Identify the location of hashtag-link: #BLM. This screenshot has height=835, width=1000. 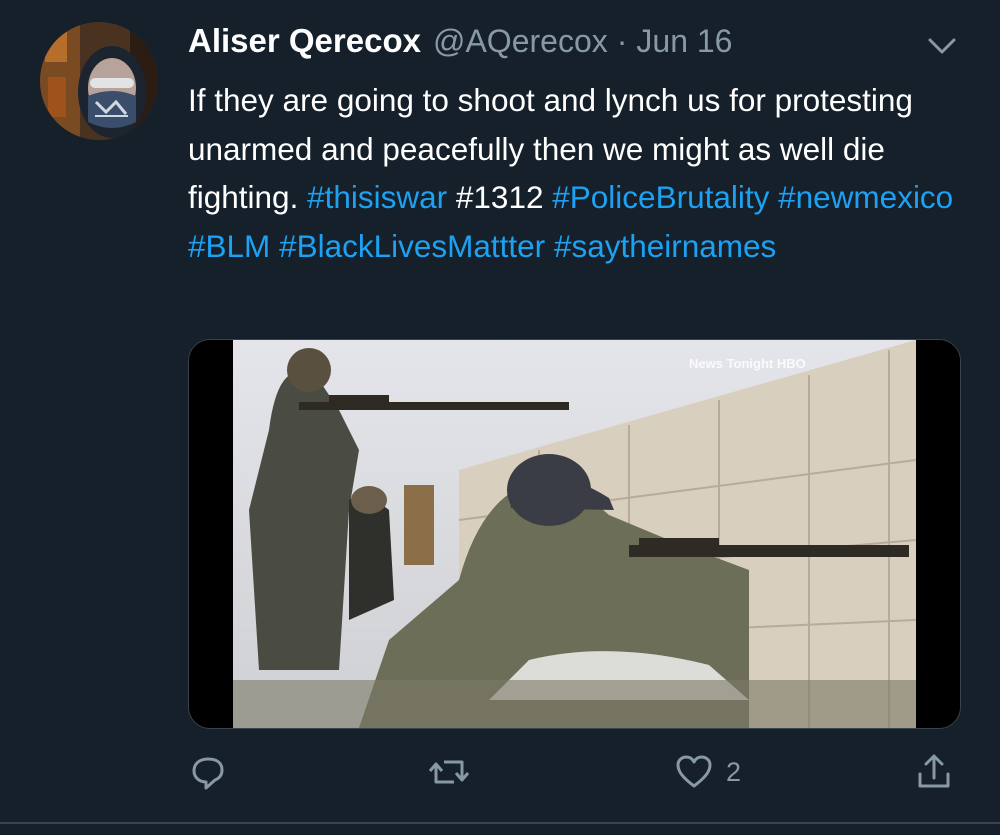
(229, 246).